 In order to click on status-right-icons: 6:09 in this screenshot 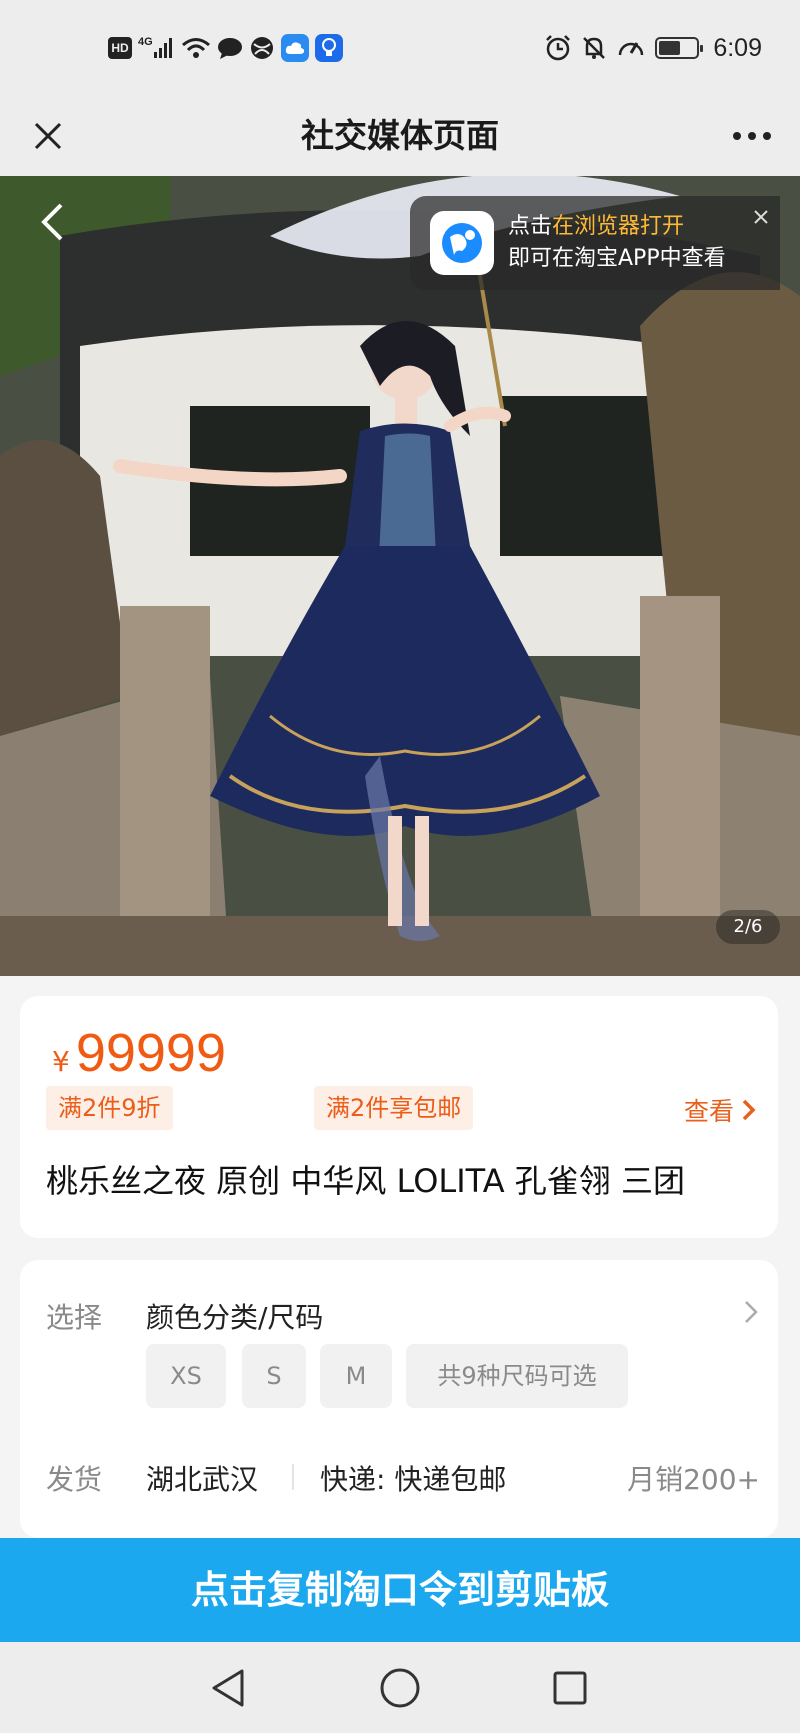, I will do `click(653, 48)`.